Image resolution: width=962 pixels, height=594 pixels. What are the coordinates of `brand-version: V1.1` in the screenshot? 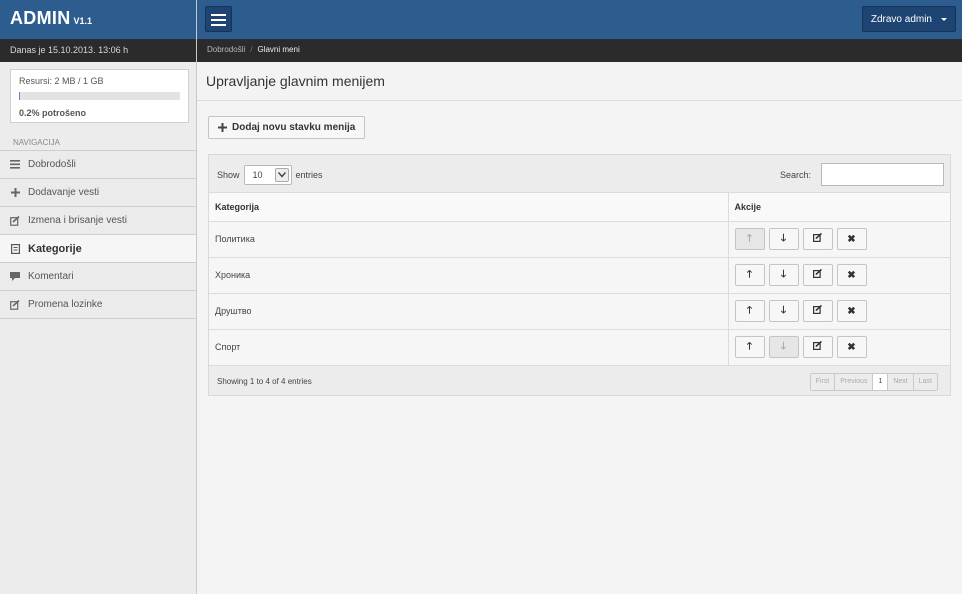 It's located at (83, 21).